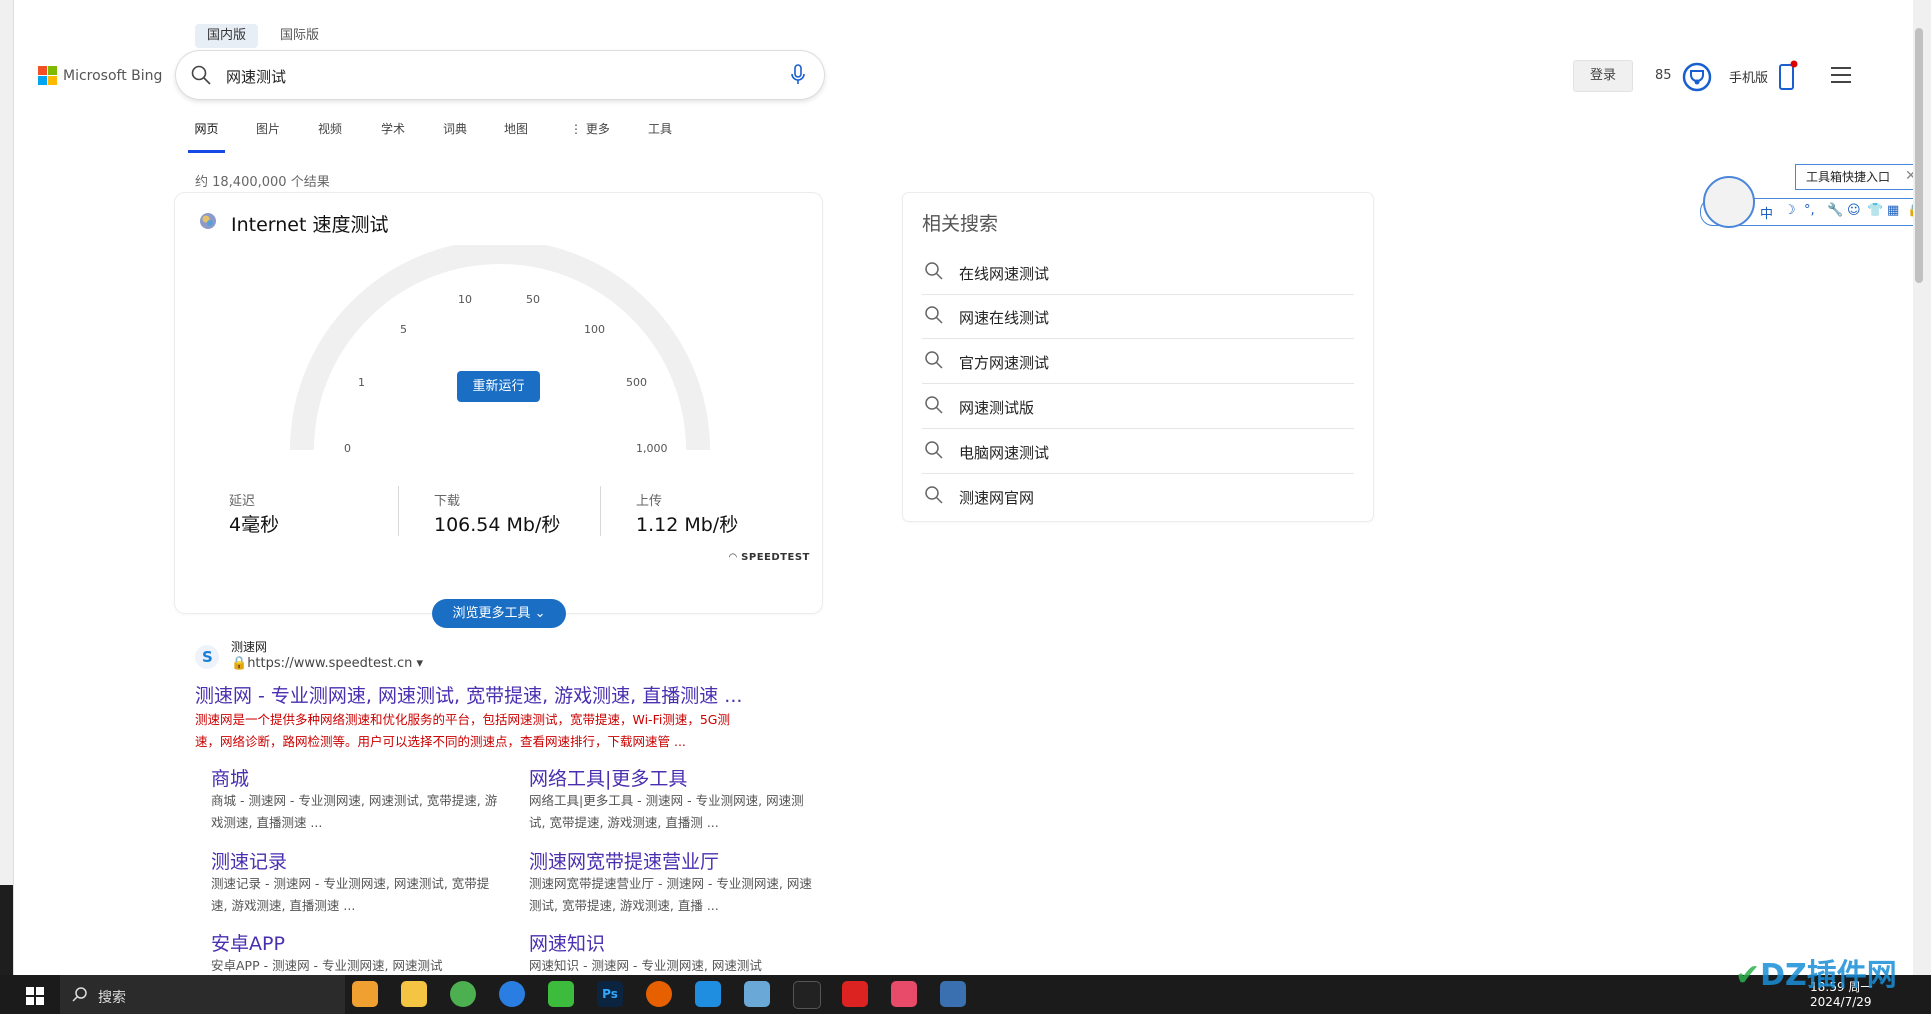  I want to click on ime-tooltip-text: 工具箱快捷入口, so click(1848, 177).